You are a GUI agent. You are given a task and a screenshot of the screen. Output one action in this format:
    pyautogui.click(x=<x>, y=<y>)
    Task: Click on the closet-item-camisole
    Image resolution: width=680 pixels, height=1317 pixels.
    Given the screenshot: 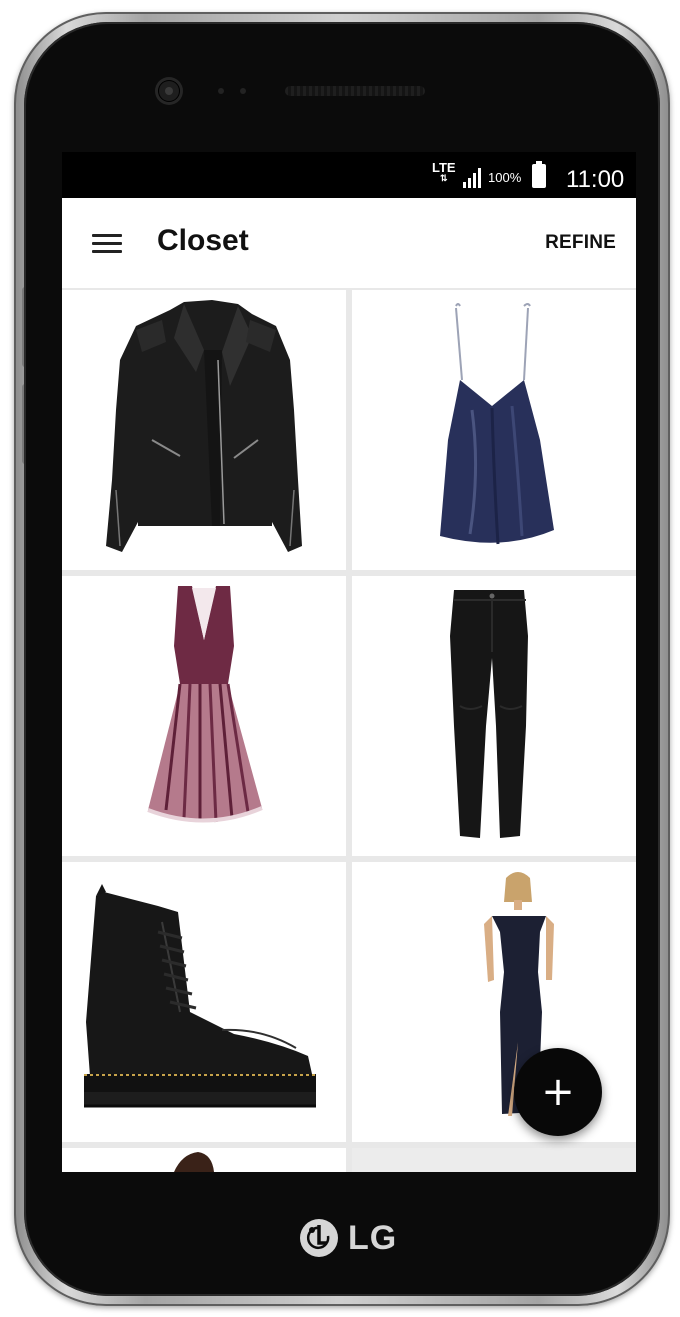 What is the action you would take?
    pyautogui.click(x=494, y=430)
    